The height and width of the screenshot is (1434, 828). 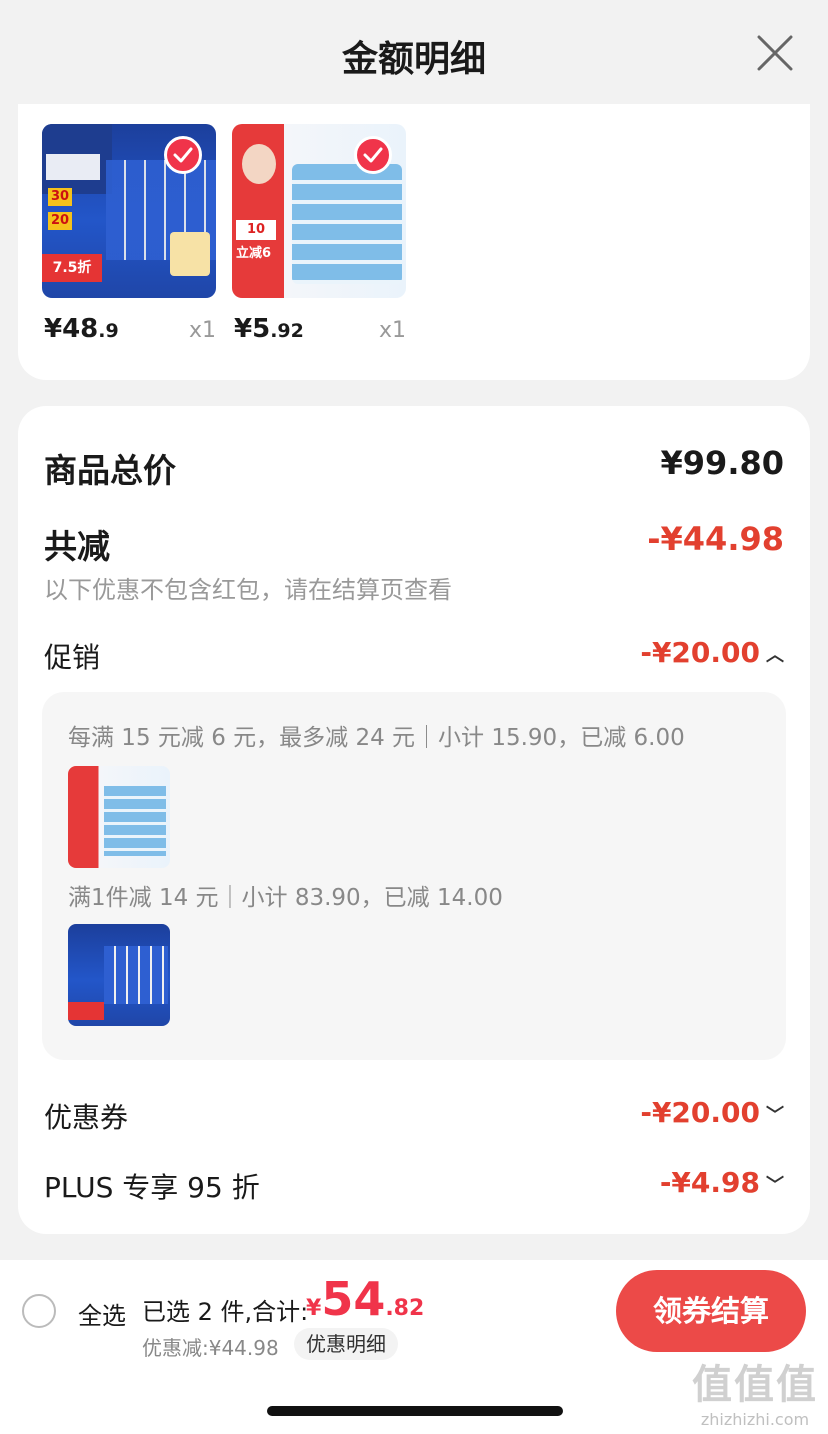 I want to click on selected-count-text: 已选 2 件,合计:, so click(x=225, y=1312).